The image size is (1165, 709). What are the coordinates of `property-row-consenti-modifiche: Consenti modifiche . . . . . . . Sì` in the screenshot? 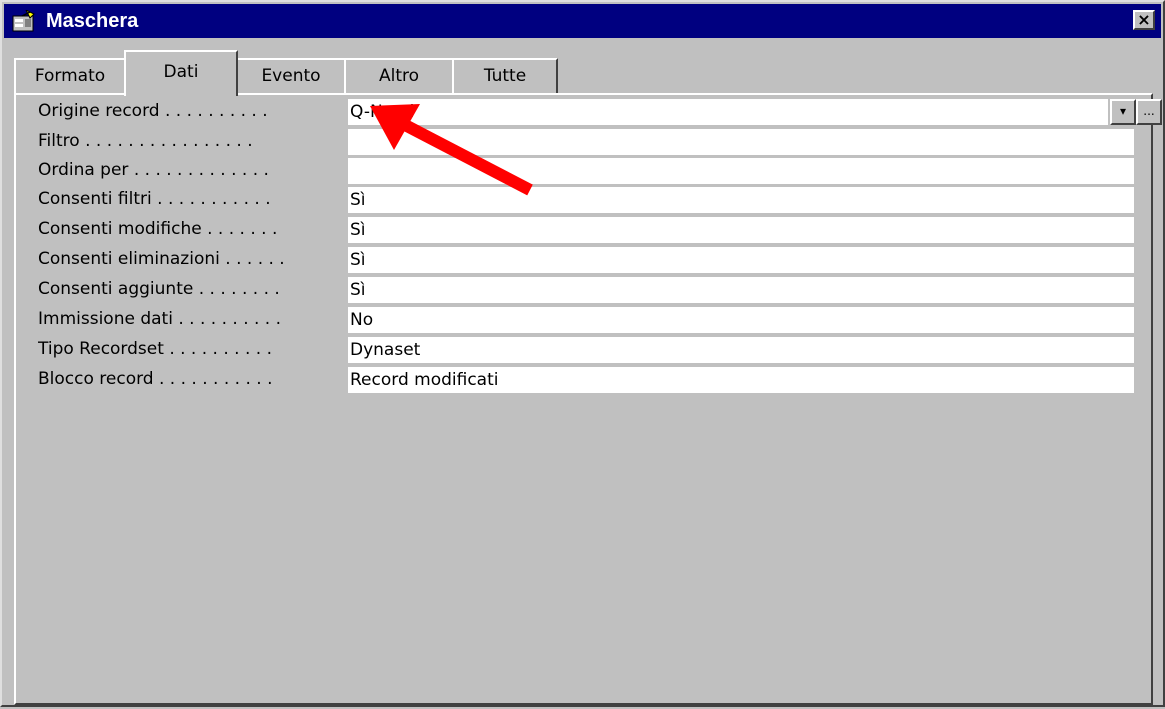 It's located at (588, 229).